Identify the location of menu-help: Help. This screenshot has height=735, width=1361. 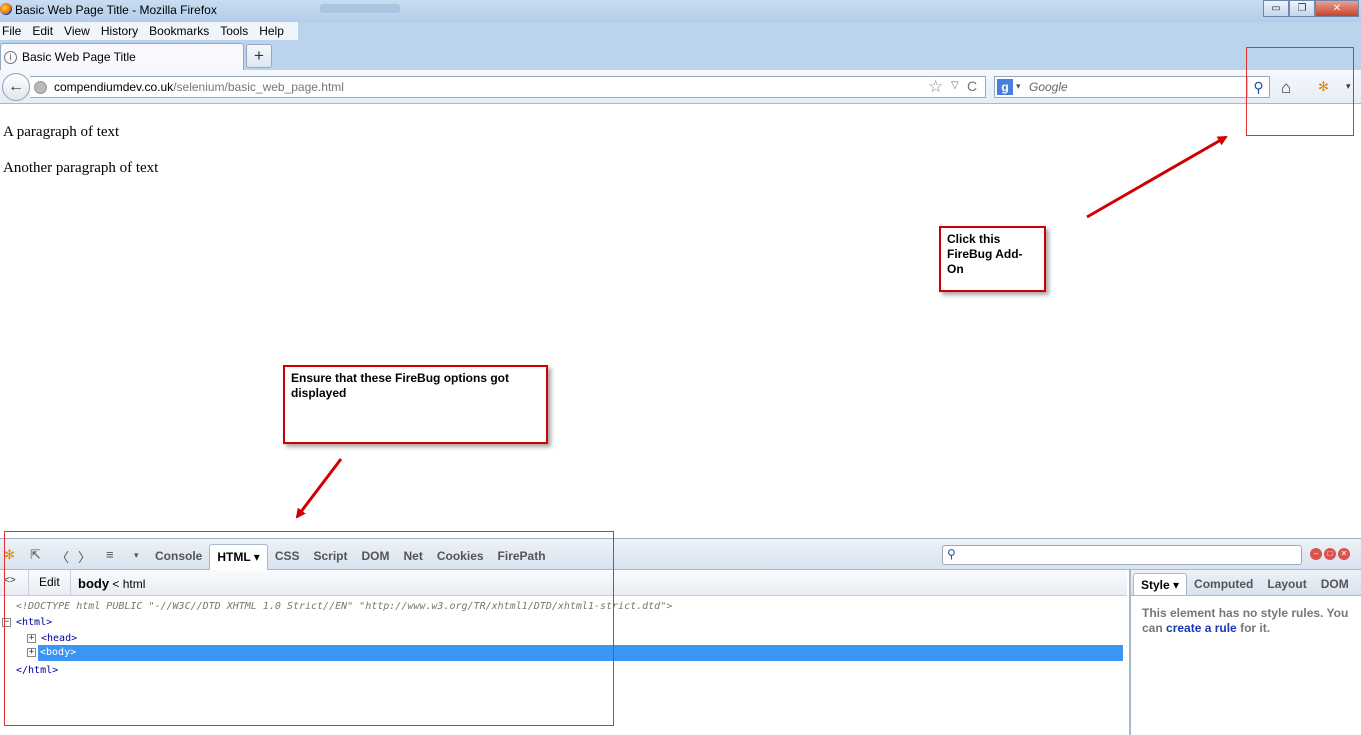
(271, 31).